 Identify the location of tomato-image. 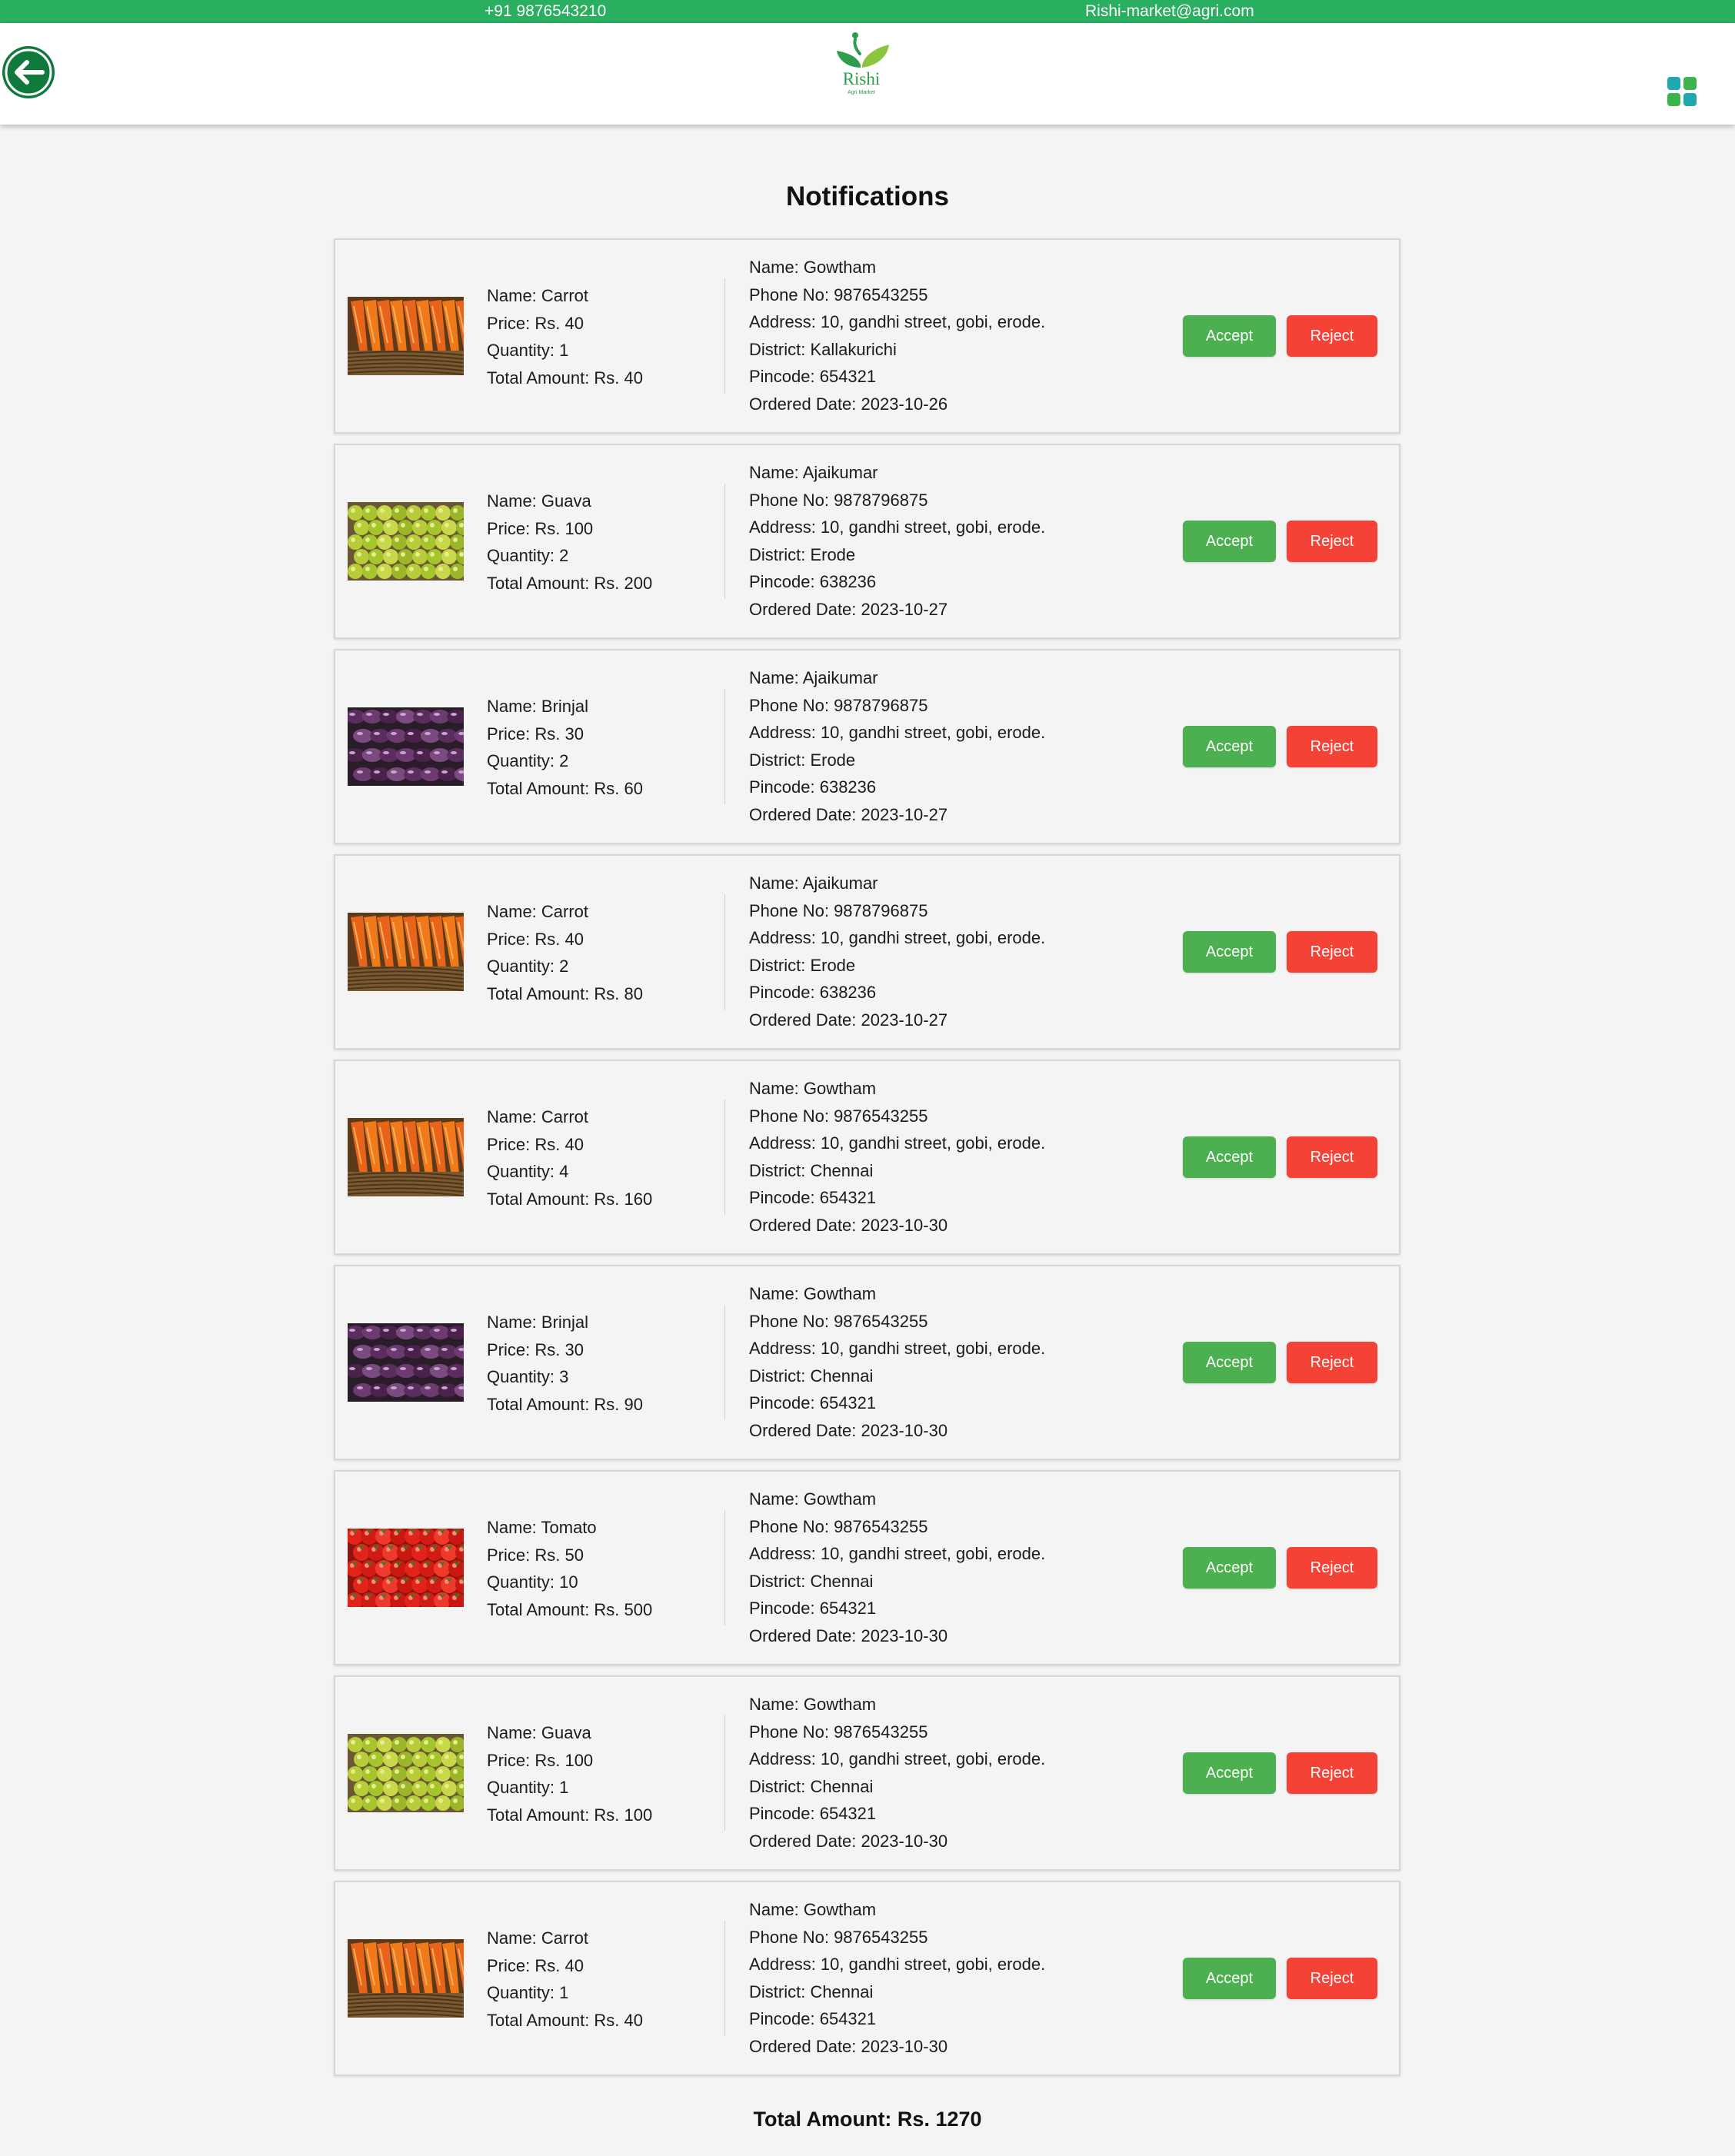
(406, 1568).